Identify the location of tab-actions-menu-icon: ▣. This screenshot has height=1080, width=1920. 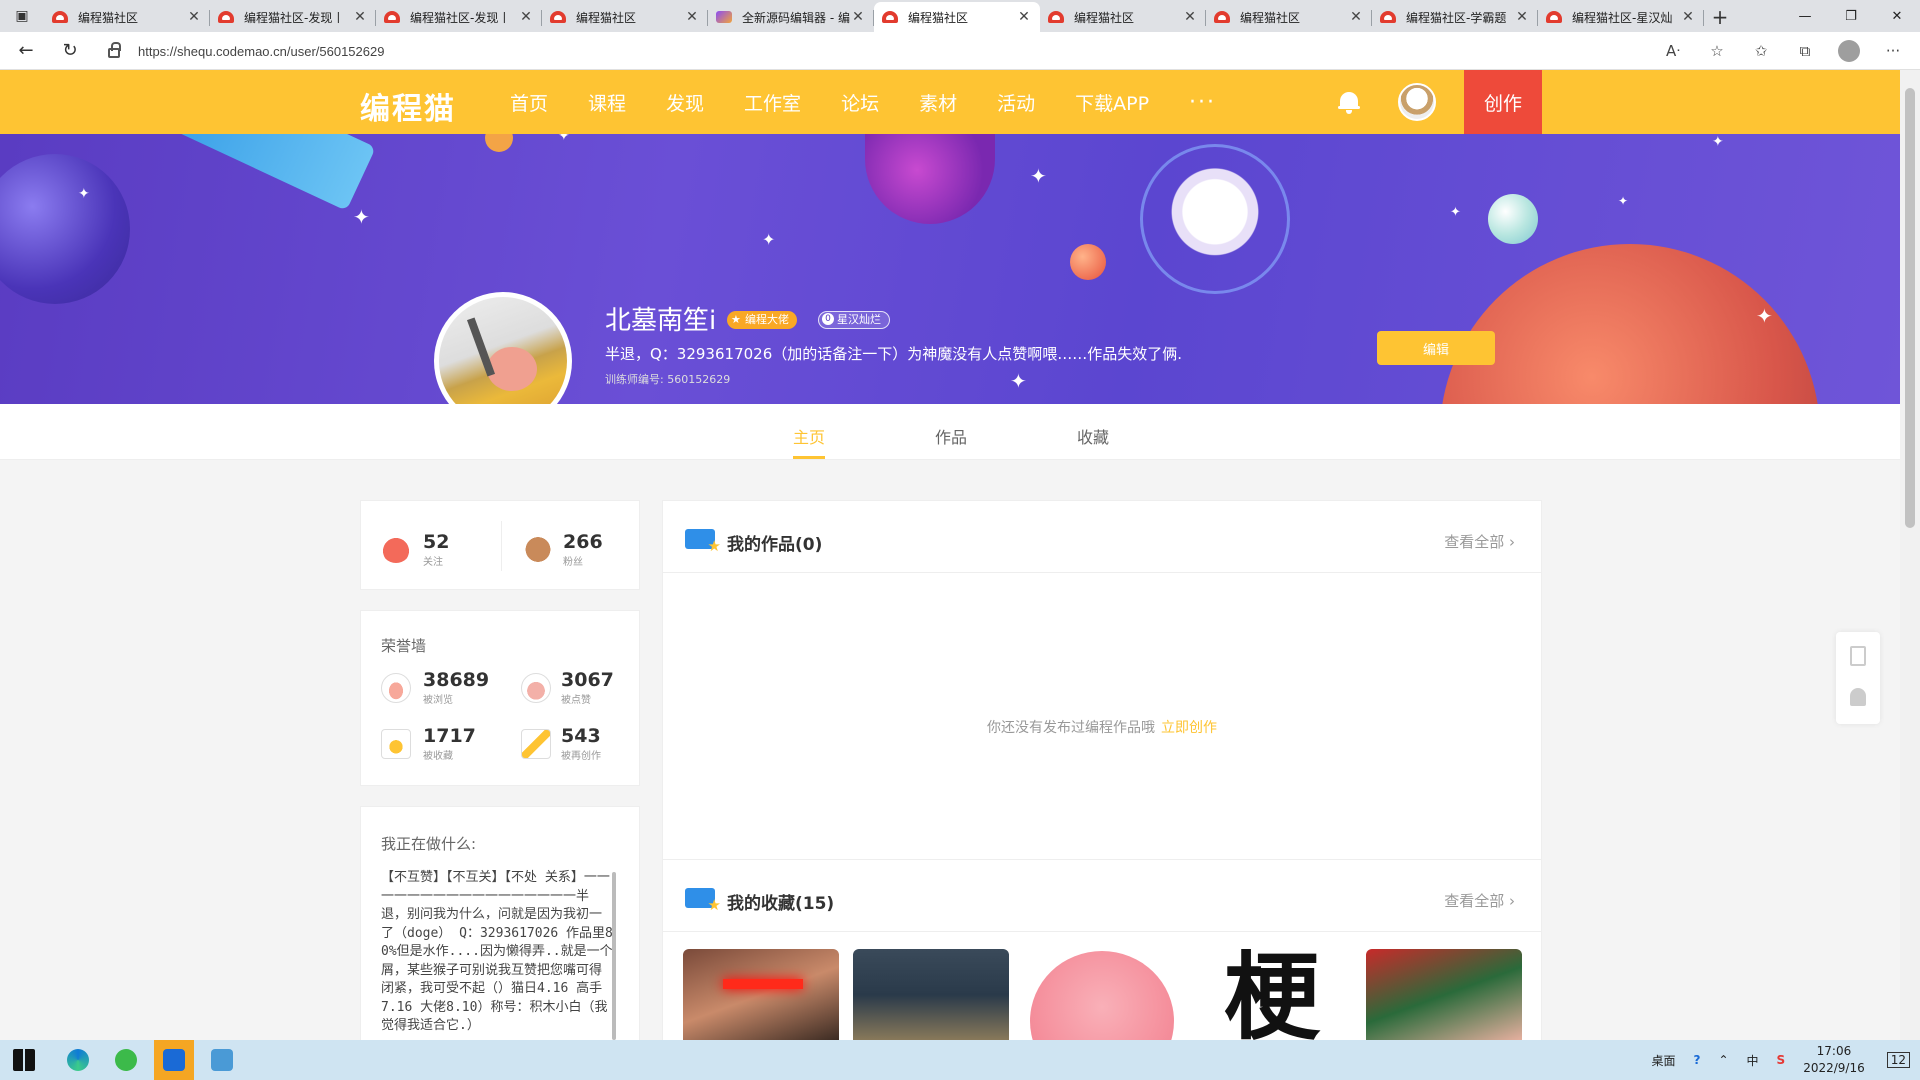
(22, 16).